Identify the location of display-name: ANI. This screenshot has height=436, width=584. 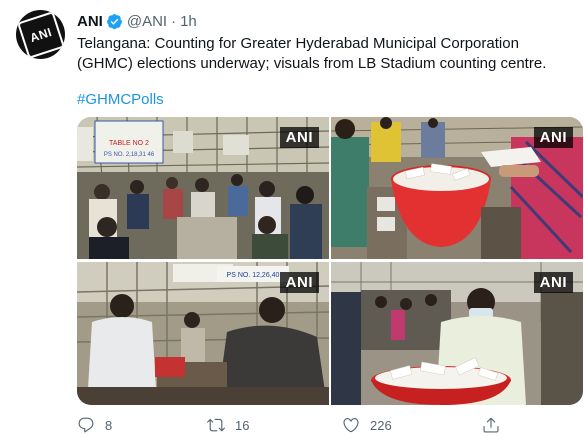
(90, 21).